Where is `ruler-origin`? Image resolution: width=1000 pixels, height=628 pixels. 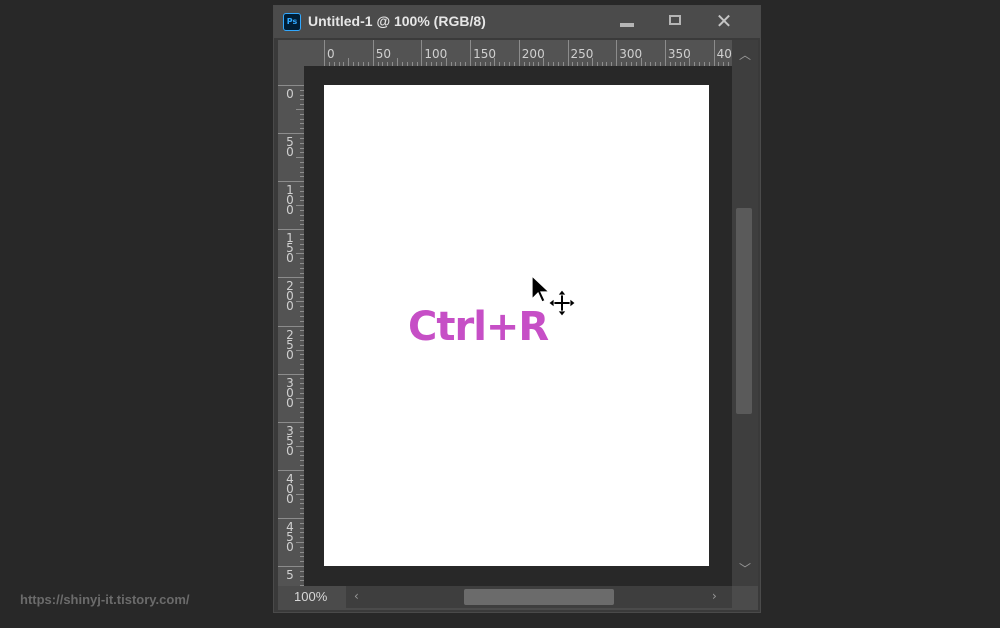
ruler-origin is located at coordinates (291, 53).